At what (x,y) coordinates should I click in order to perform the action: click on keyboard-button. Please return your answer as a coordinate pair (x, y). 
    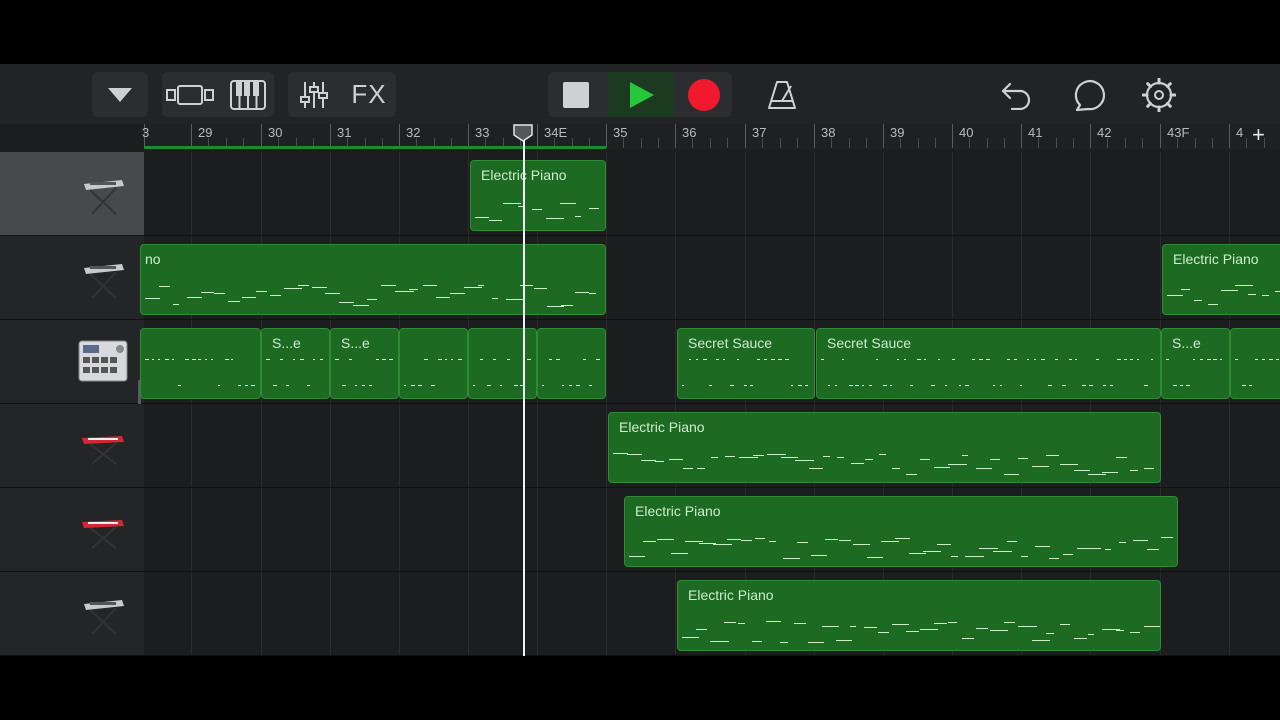
    Looking at the image, I should click on (248, 94).